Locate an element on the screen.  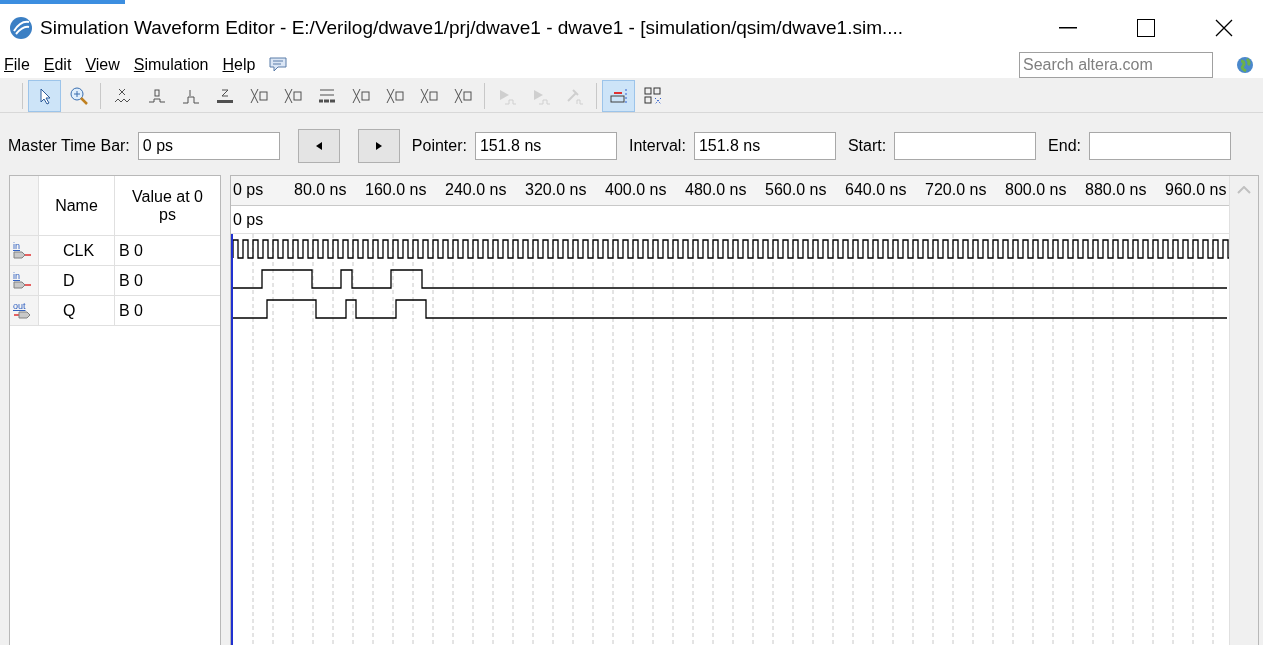
time-tick-label: 480.0 ns is located at coordinates (716, 190).